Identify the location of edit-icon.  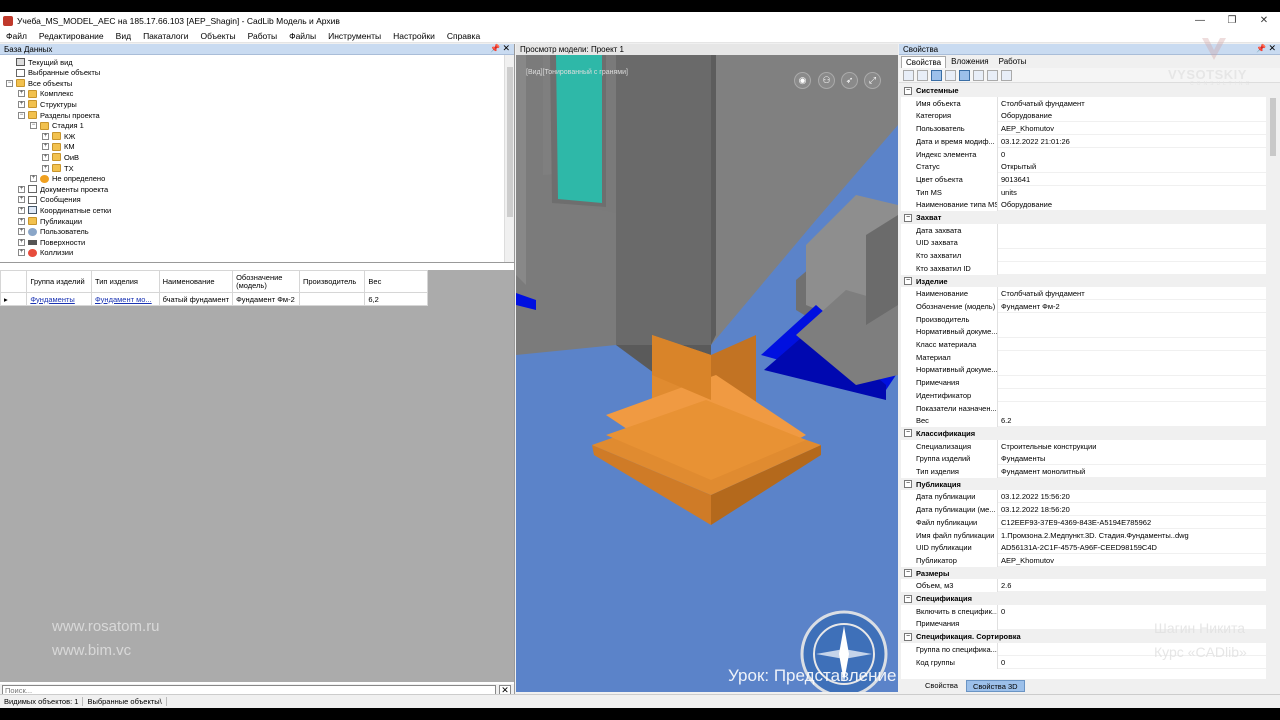
(978, 75).